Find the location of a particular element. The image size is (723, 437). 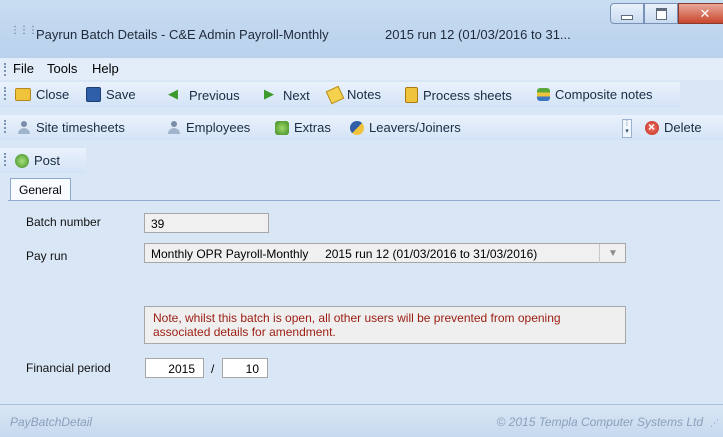

notes-icon is located at coordinates (335, 94).